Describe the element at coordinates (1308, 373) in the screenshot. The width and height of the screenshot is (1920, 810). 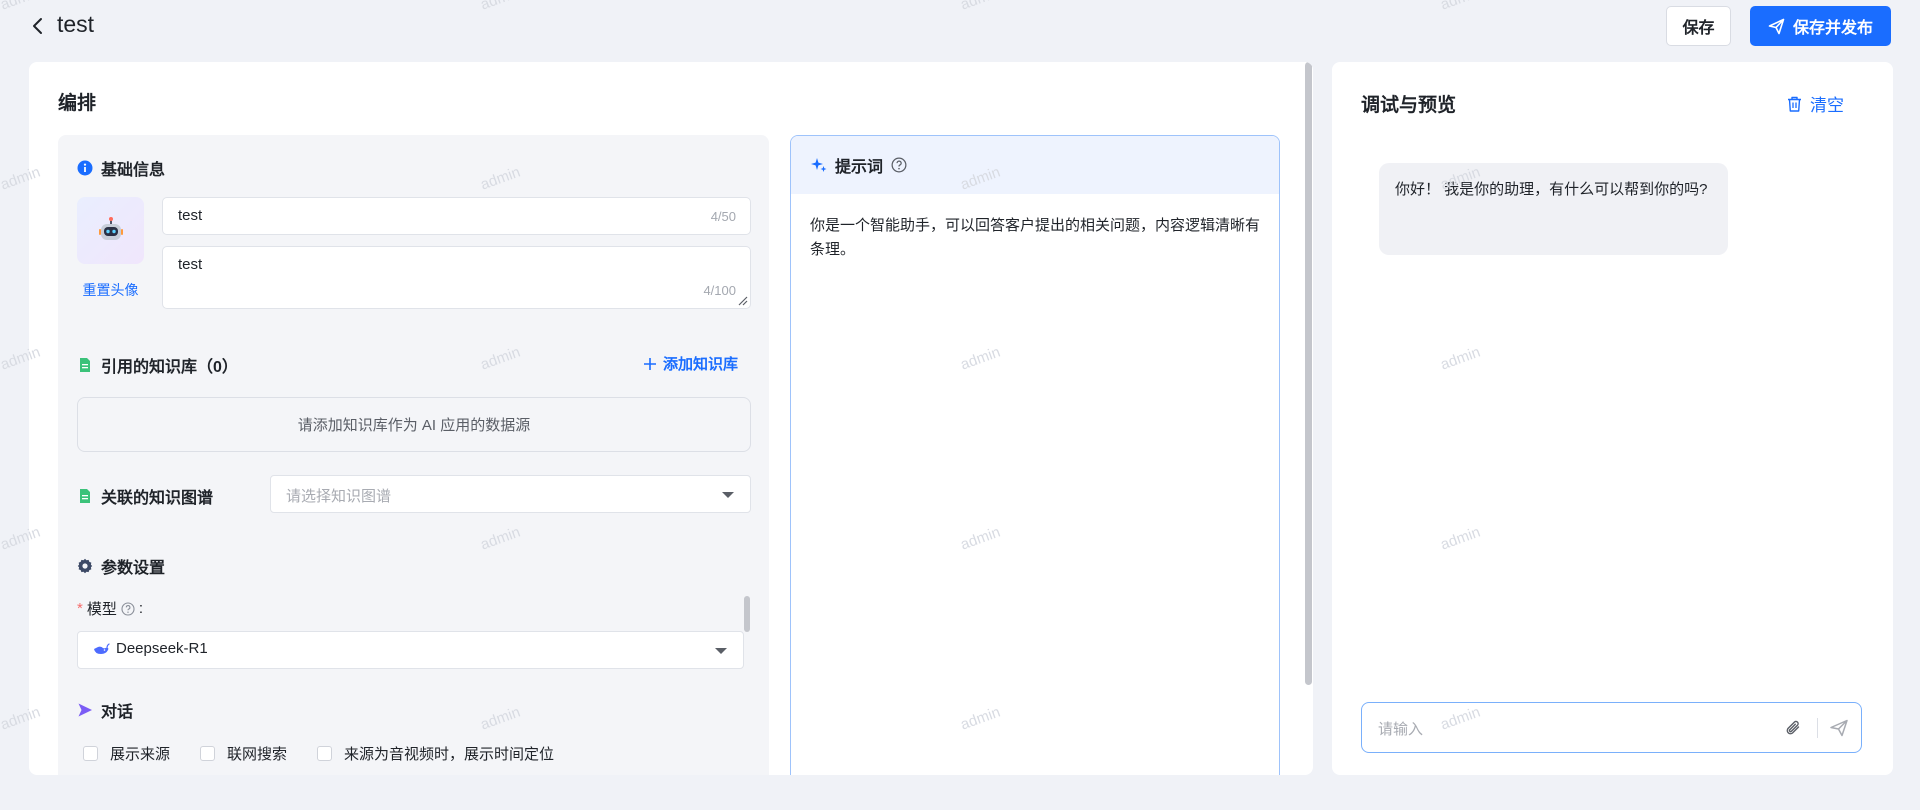
I see `editor-scrollbar` at that location.